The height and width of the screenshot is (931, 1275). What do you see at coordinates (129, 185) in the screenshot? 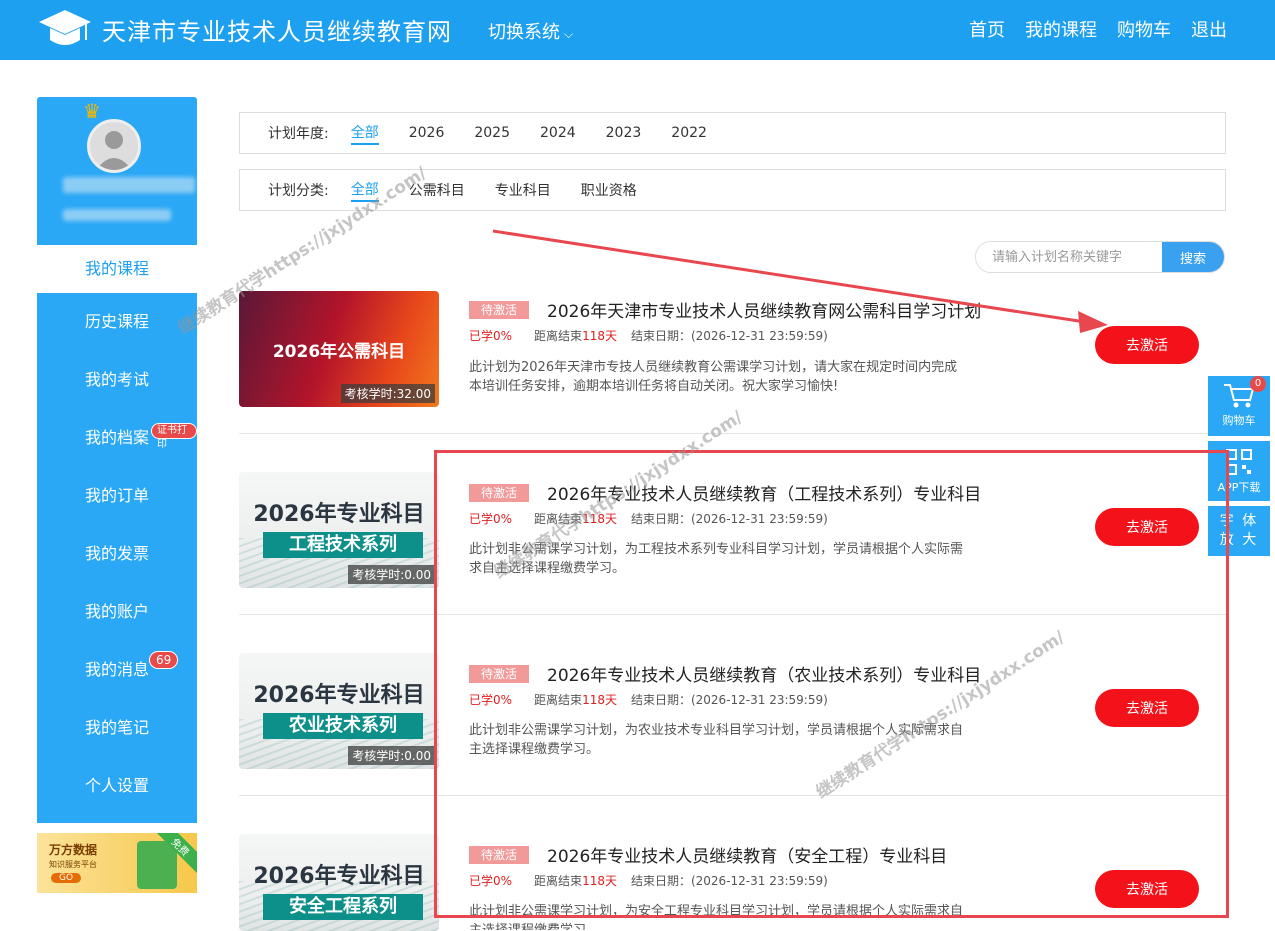
I see `blurred-username` at bounding box center [129, 185].